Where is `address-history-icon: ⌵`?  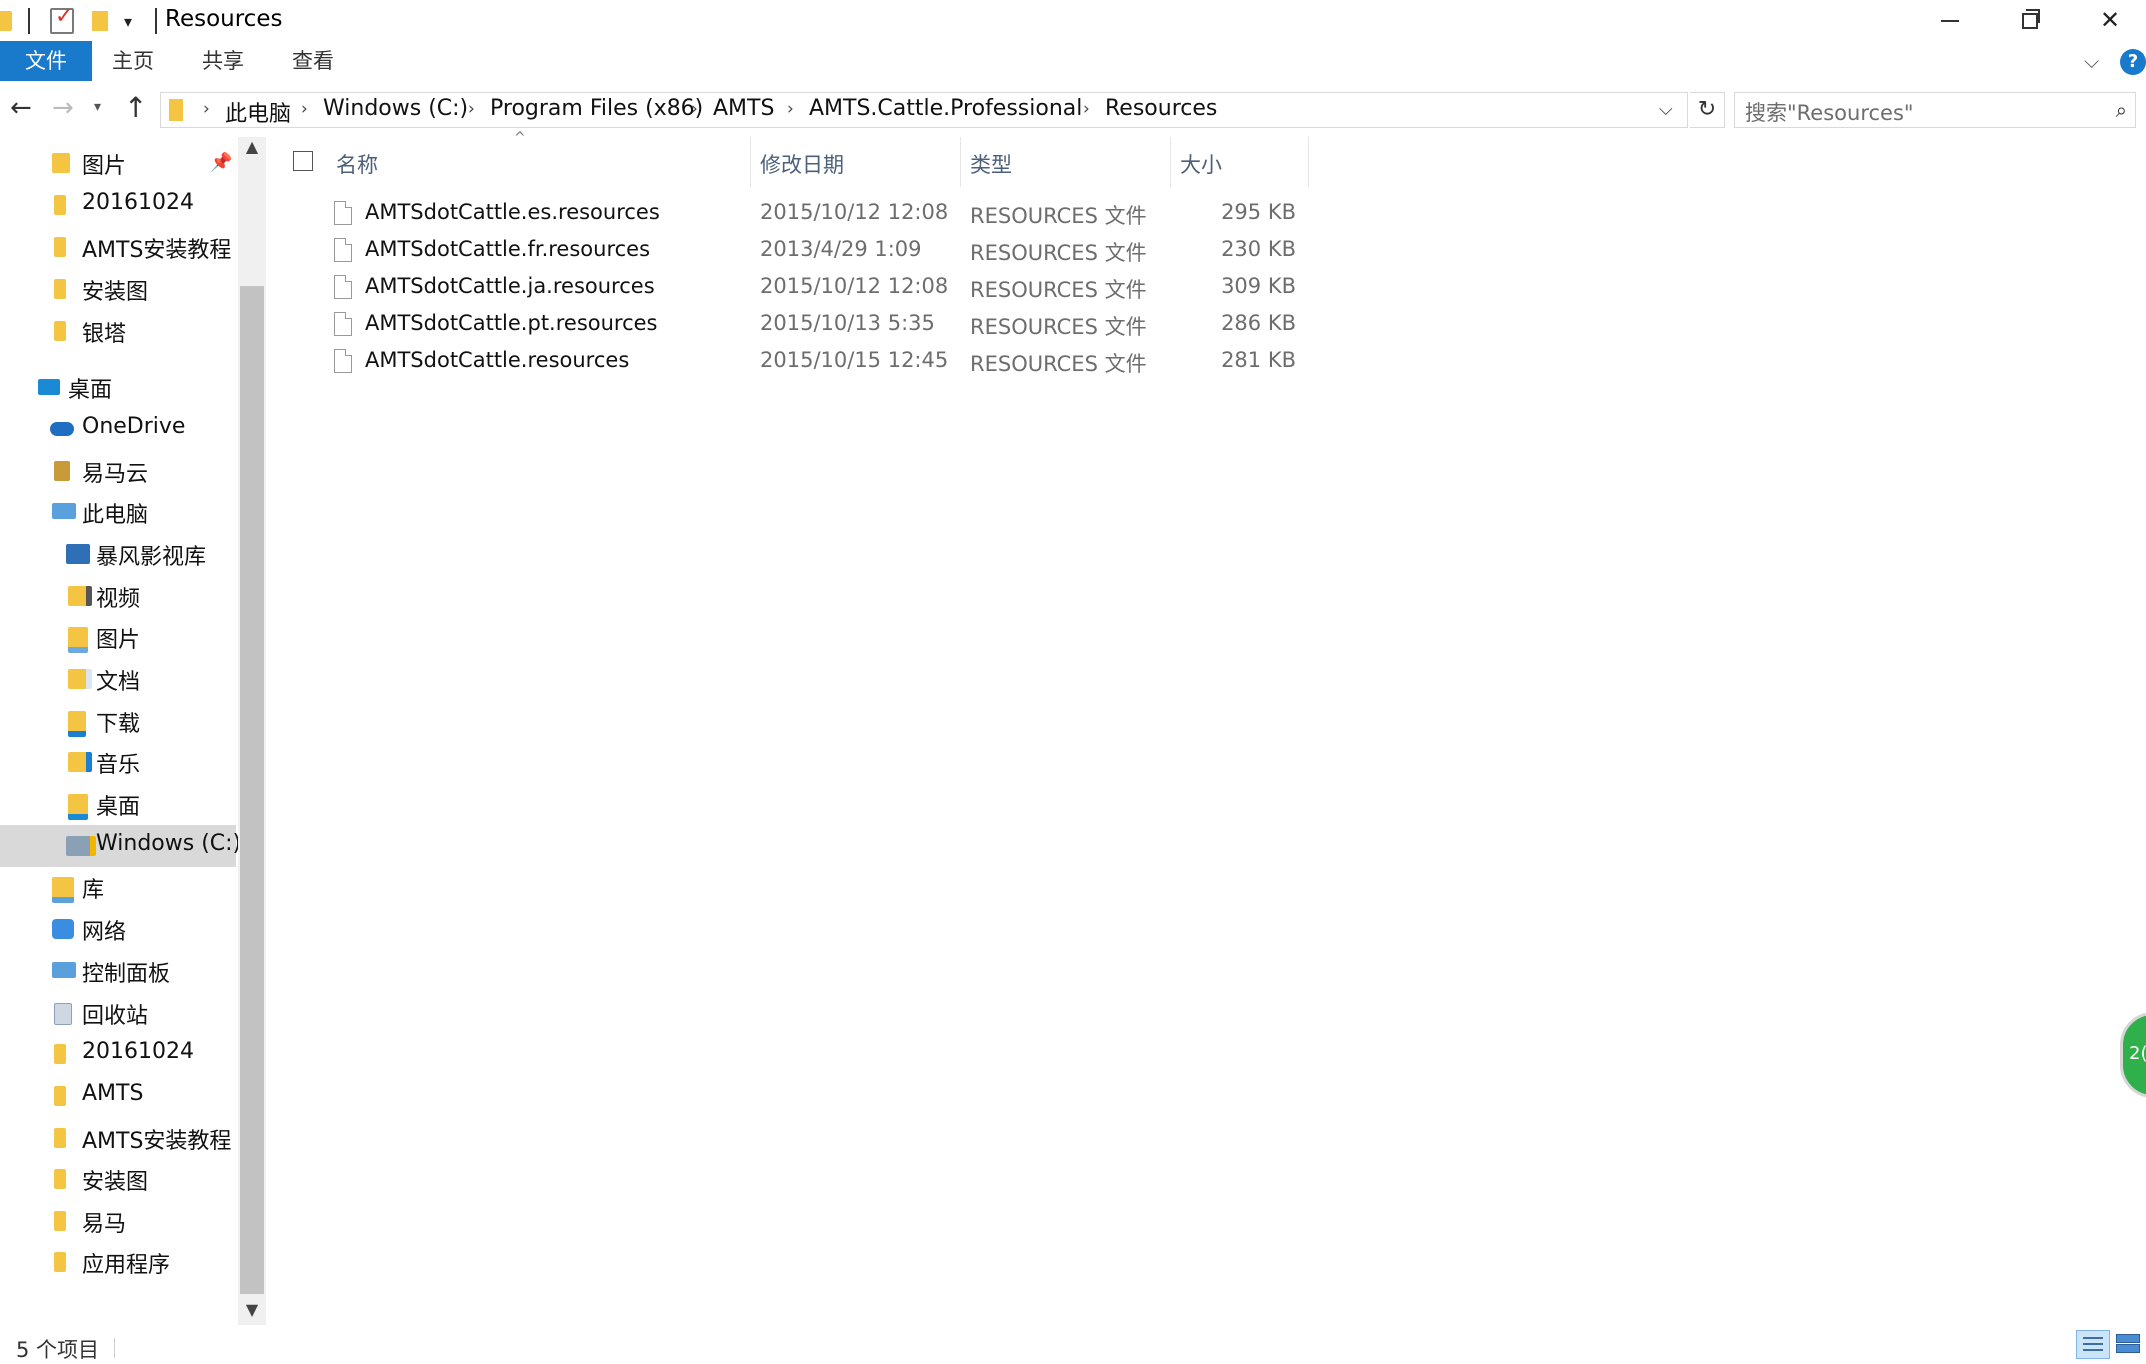 address-history-icon: ⌵ is located at coordinates (1666, 109).